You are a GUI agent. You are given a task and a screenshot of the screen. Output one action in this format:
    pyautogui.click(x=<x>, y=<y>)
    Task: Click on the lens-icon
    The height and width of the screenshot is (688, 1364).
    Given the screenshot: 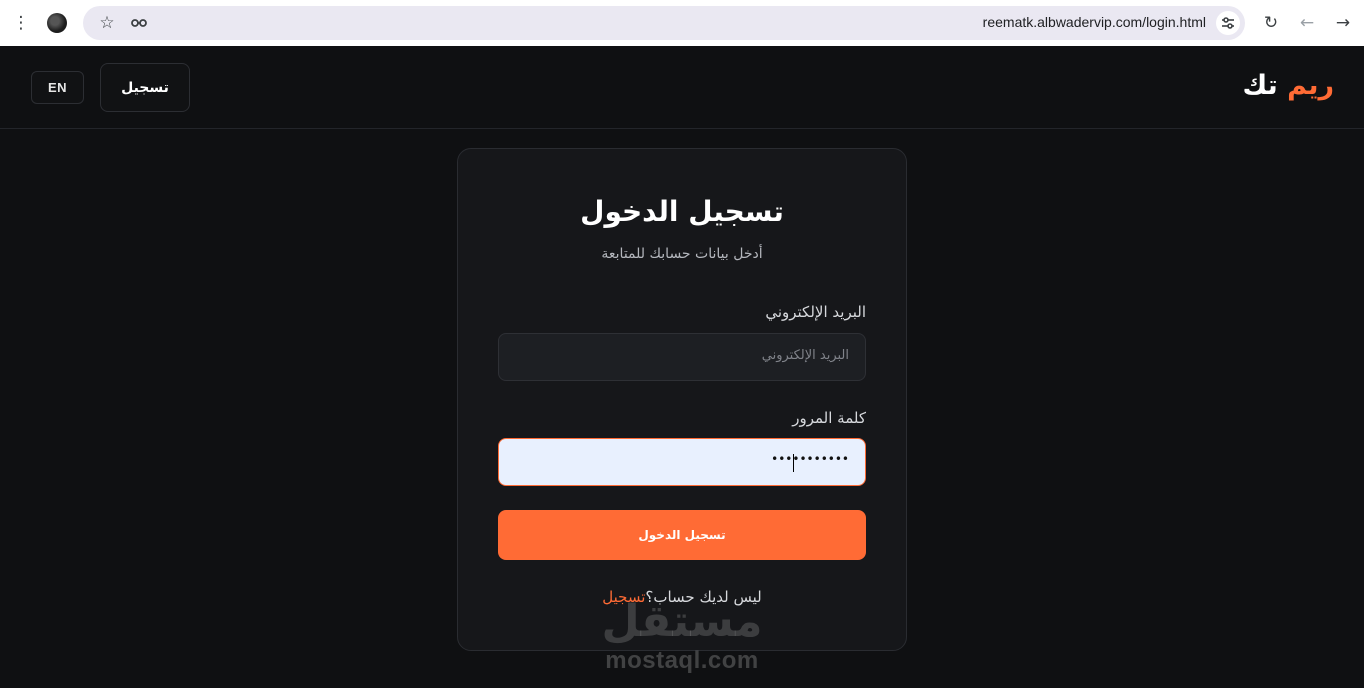 What is the action you would take?
    pyautogui.click(x=139, y=23)
    